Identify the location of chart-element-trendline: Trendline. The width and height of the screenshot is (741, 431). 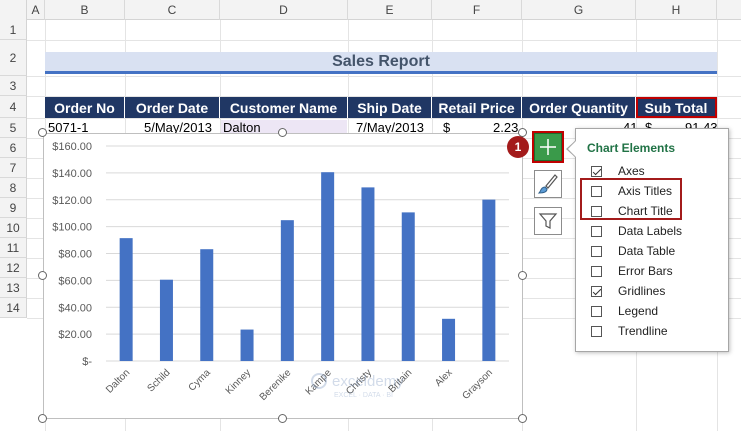
(629, 331).